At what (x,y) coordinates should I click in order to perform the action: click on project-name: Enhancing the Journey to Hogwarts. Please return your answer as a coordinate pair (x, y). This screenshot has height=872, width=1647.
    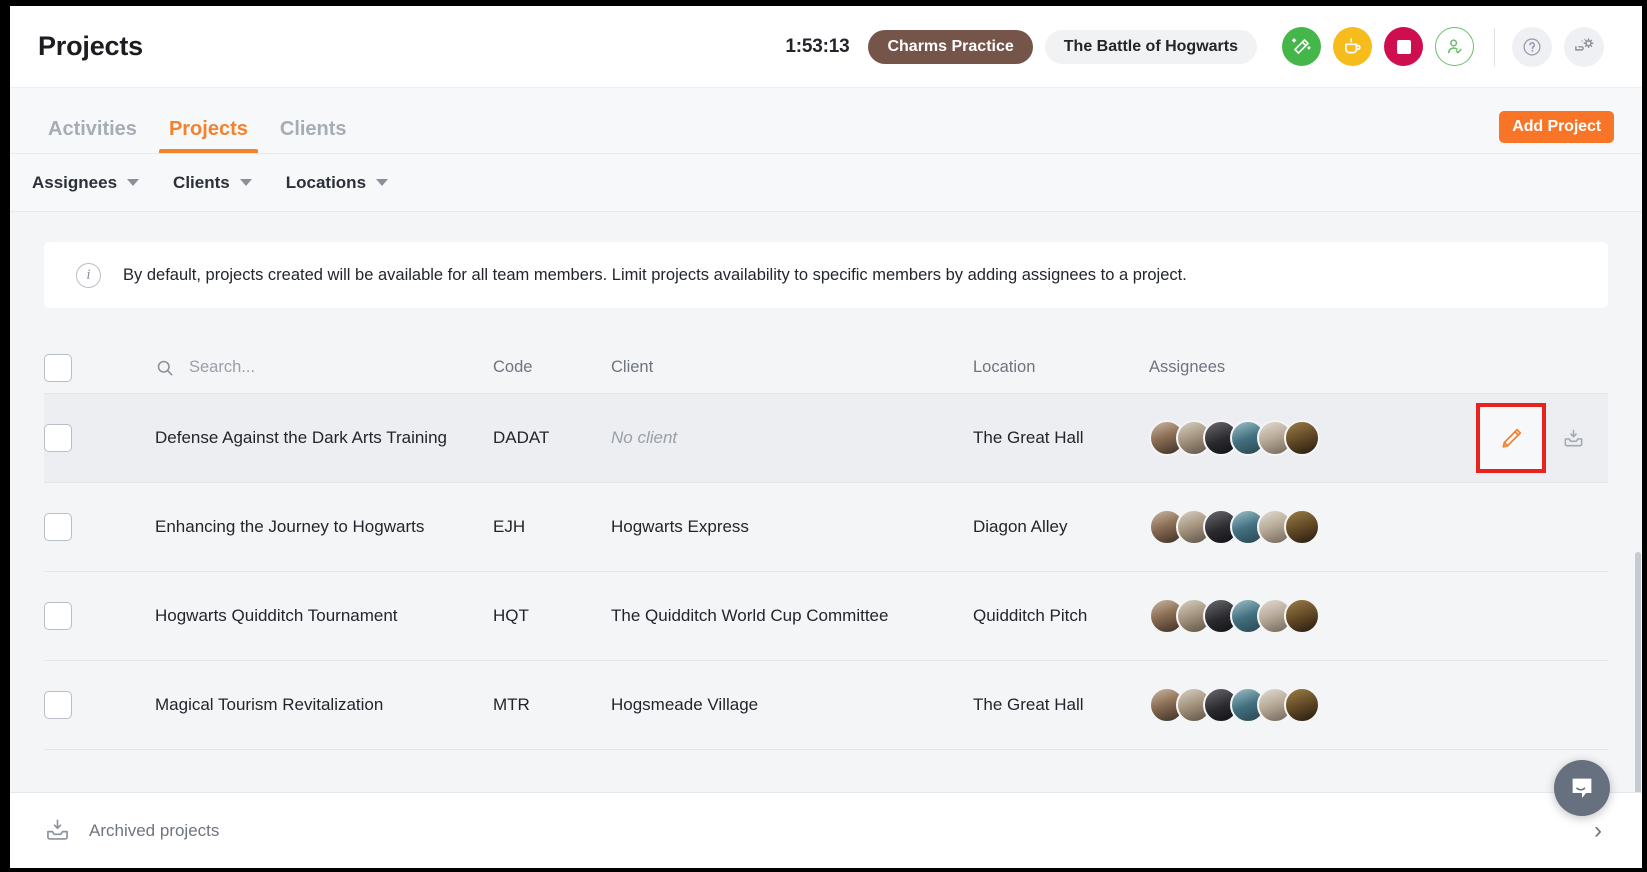
    Looking at the image, I should click on (290, 526).